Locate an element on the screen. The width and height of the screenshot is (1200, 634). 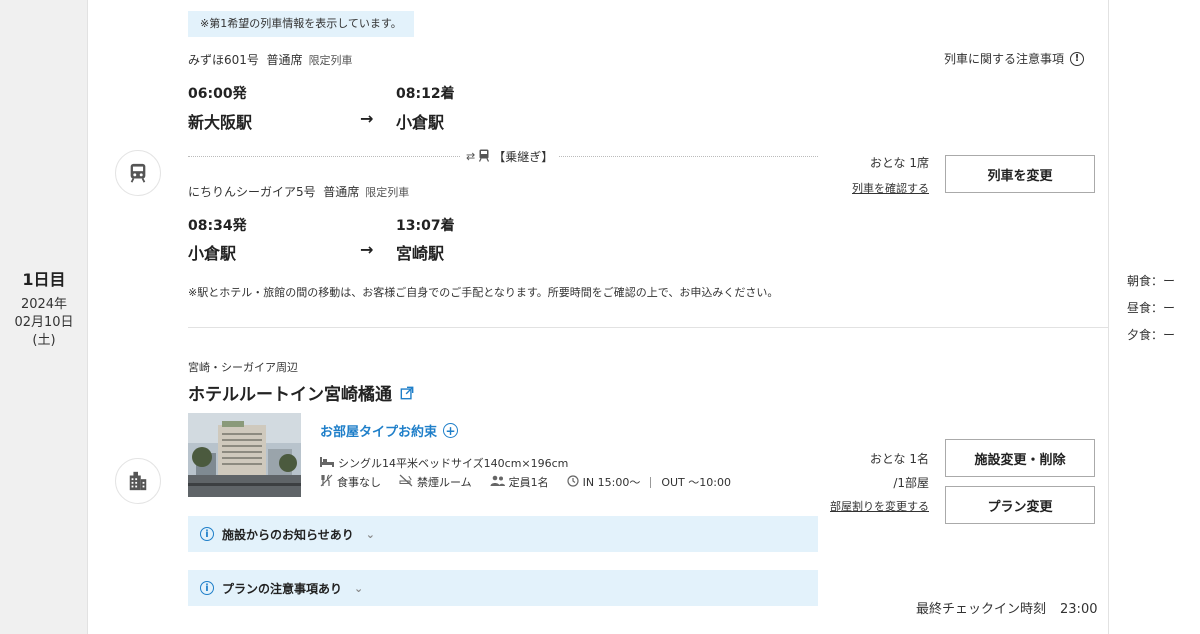
swap-icon: ⇄ is located at coordinates (471, 156).